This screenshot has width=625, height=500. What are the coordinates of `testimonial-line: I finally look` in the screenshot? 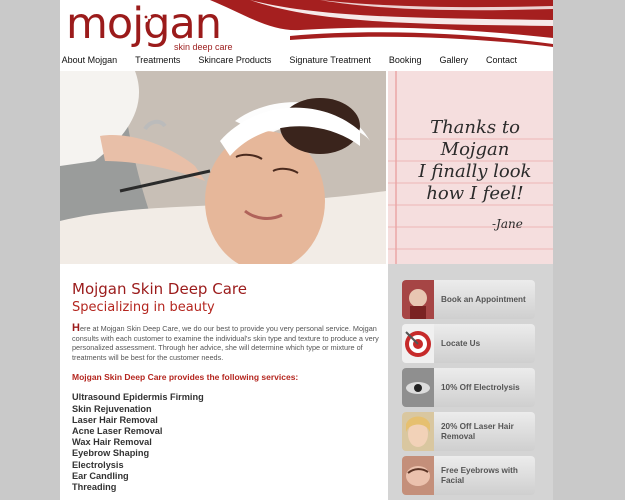 It's located at (475, 171).